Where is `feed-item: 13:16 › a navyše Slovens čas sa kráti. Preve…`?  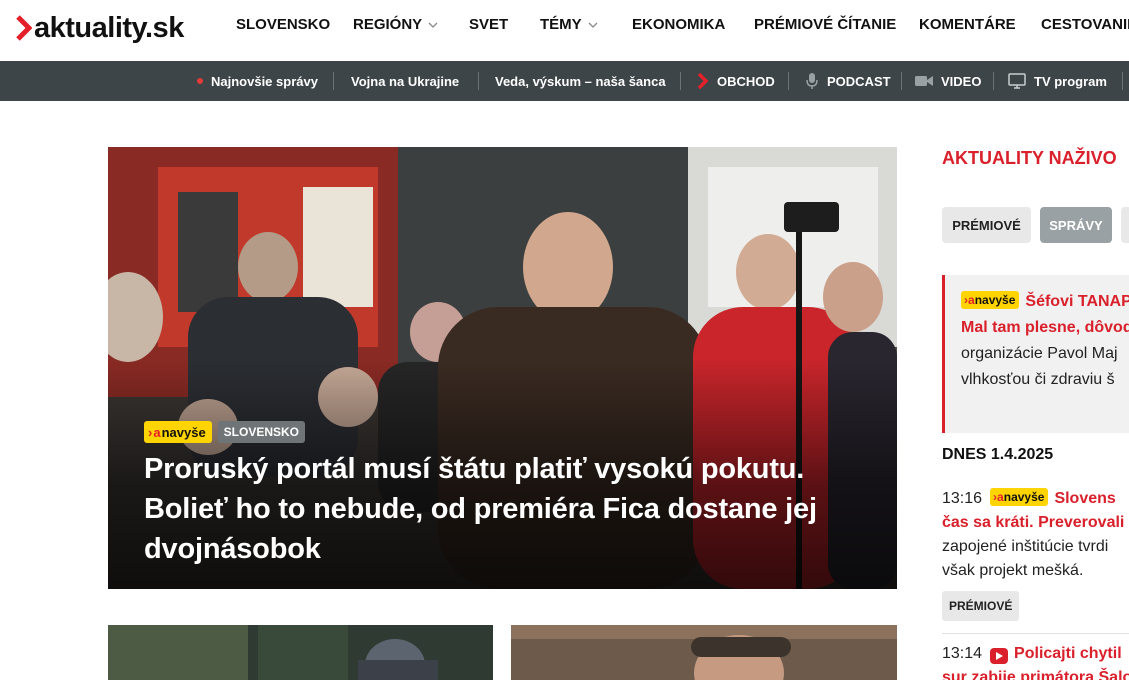
feed-item: 13:16 › a navyše Slovens čas sa kráti. Preve… is located at coordinates (1035, 554).